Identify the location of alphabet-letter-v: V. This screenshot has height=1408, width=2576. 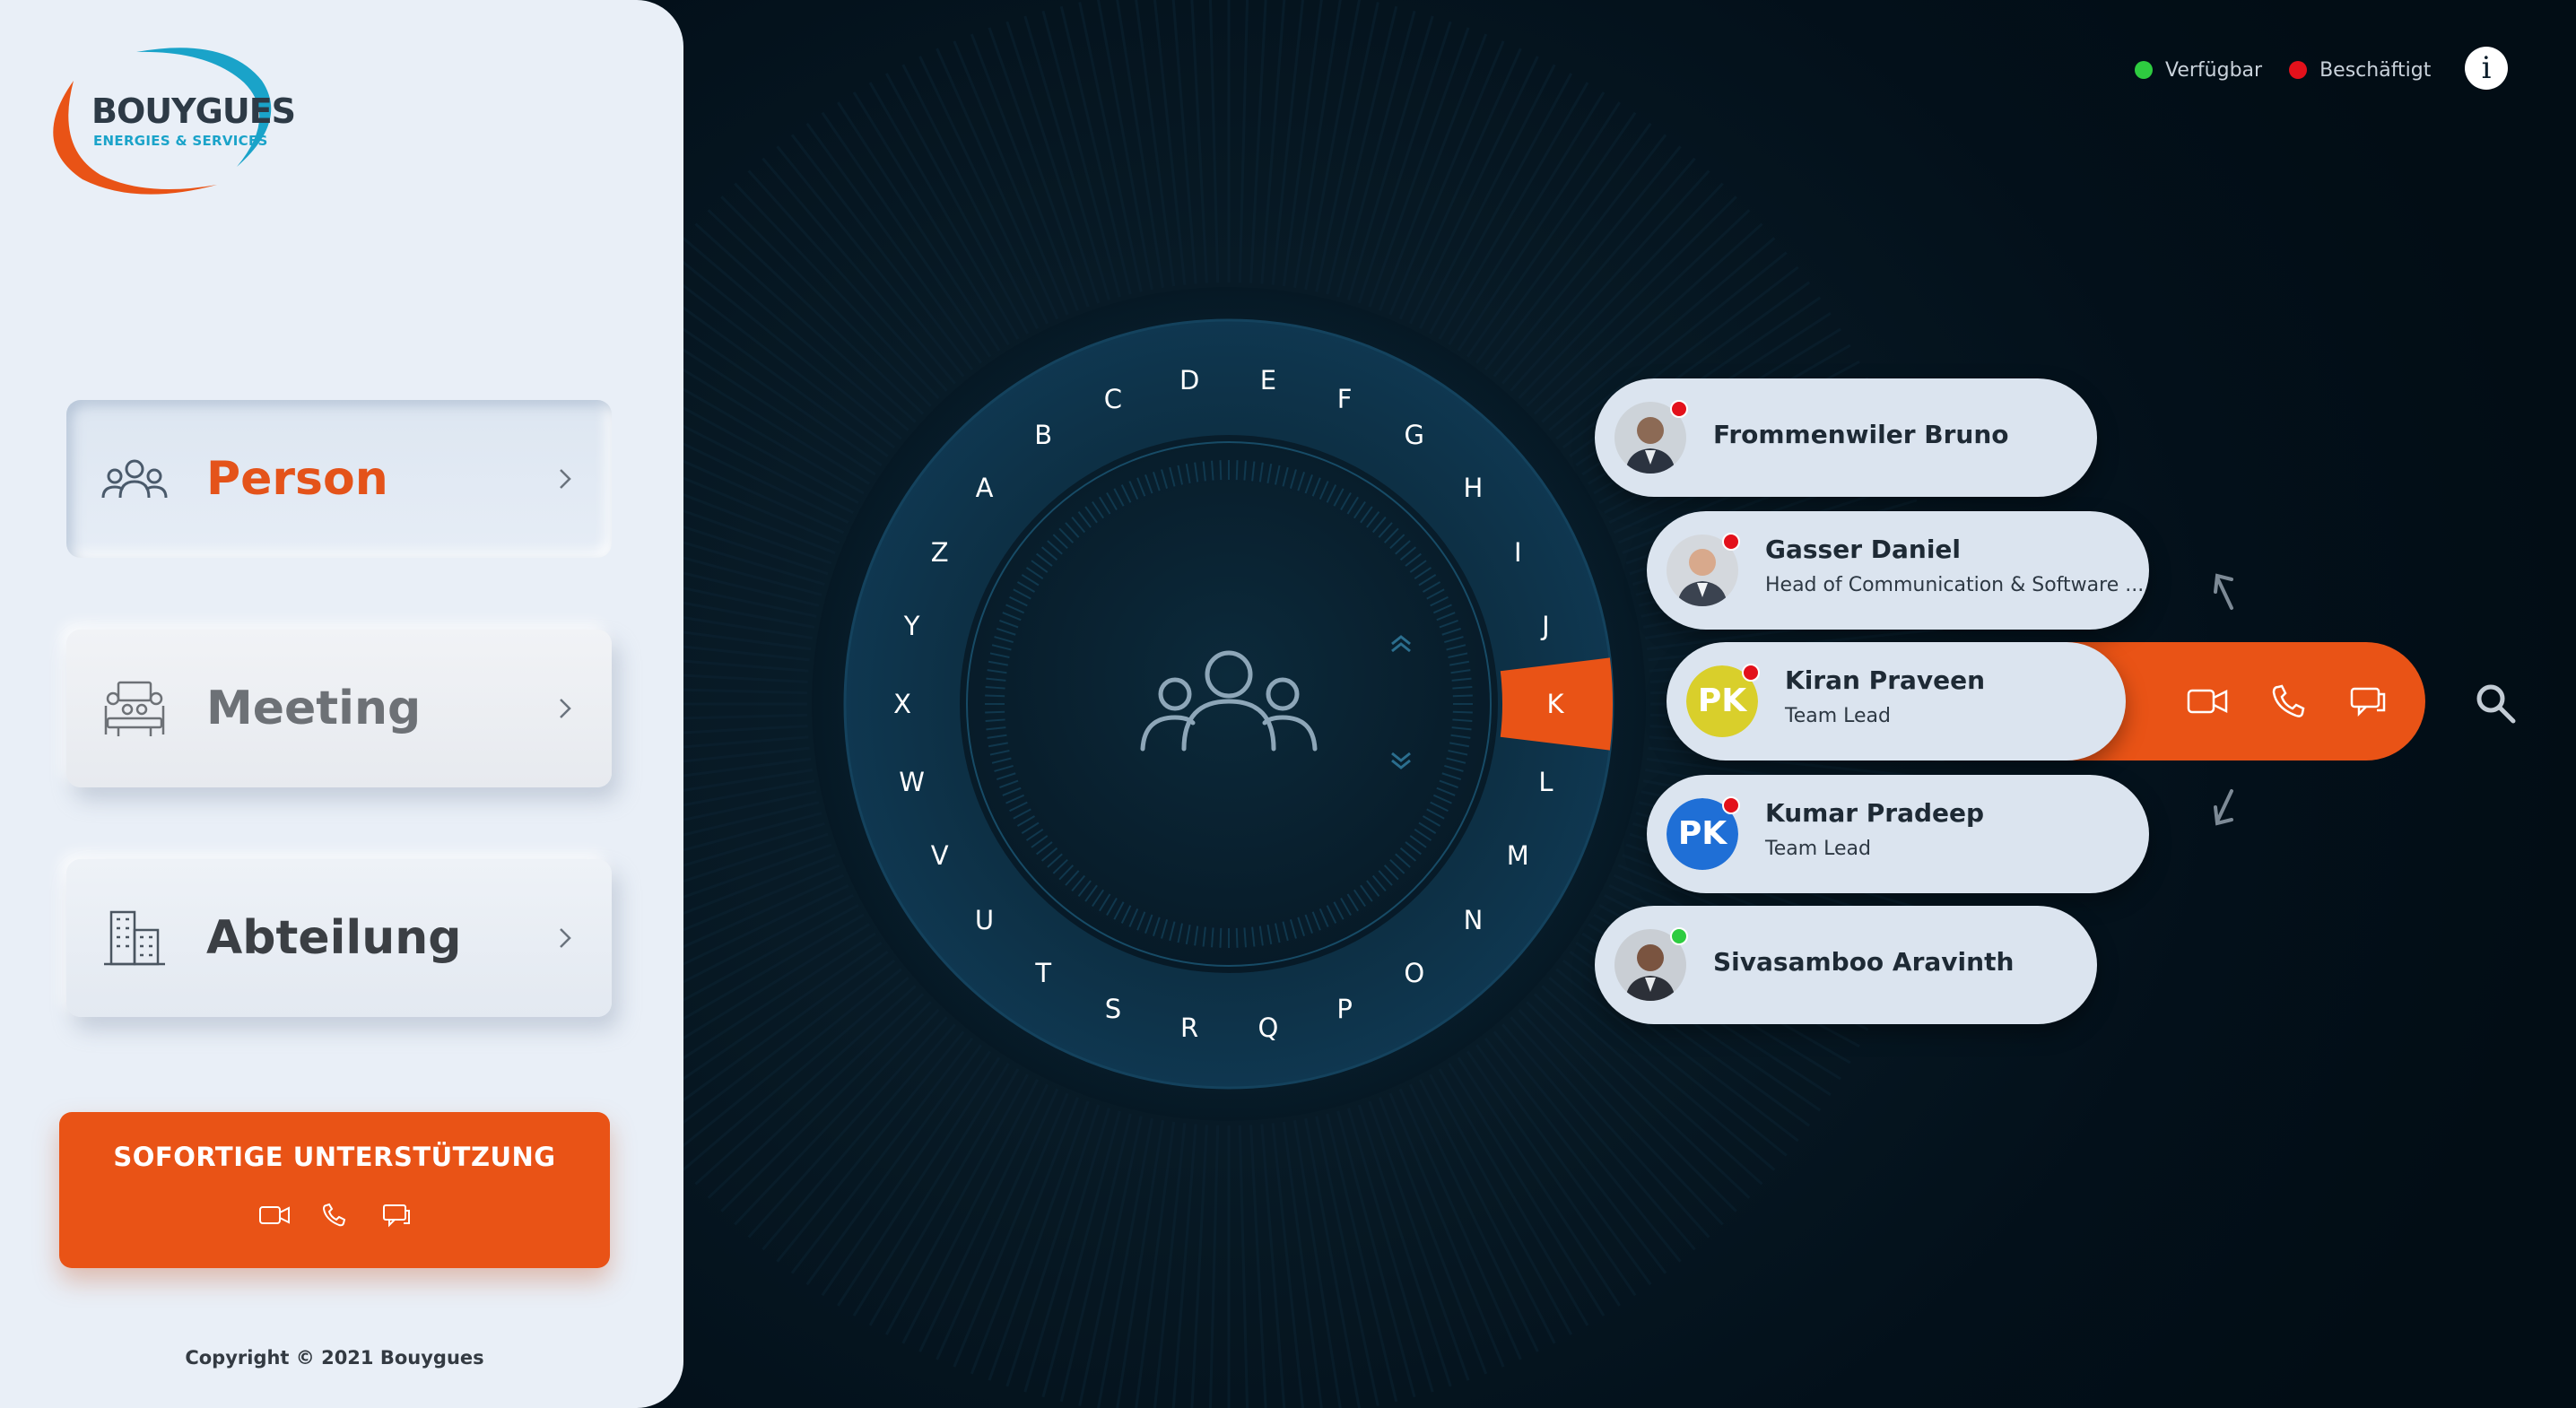
(940, 855).